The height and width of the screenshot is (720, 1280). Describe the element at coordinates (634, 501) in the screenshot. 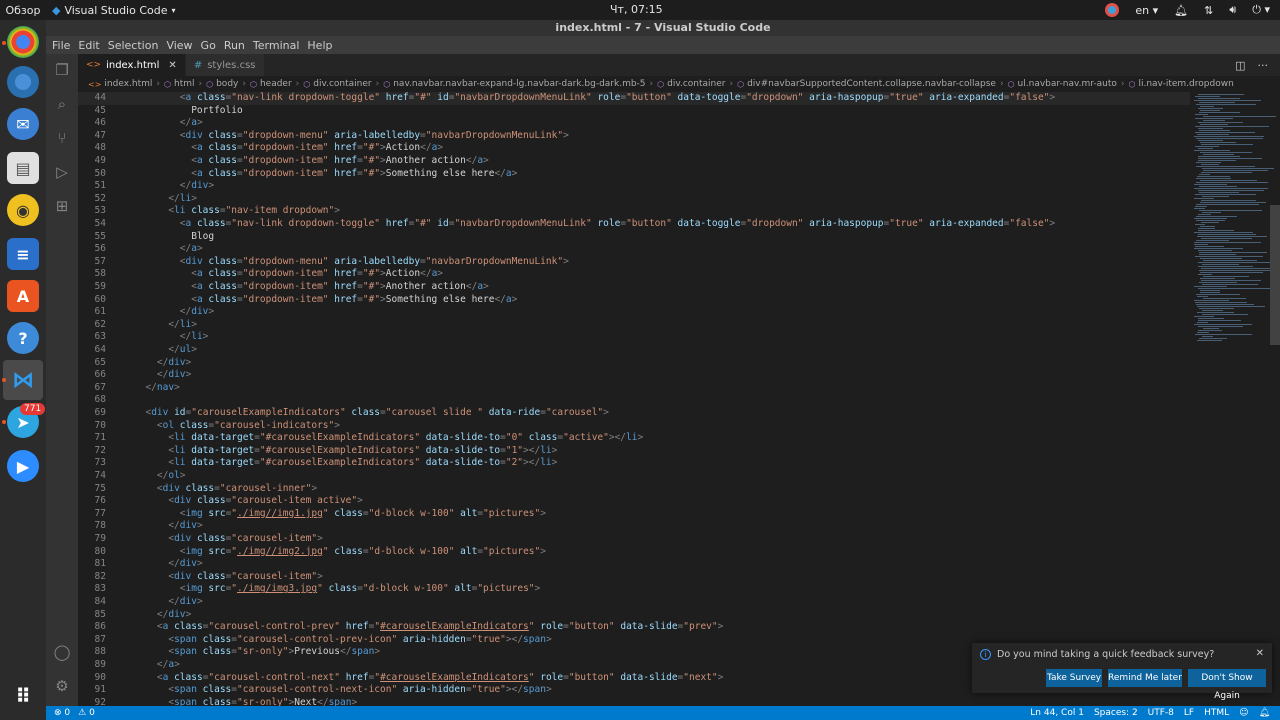

I see `code-line: 76 <div class="carousel-item active">` at that location.